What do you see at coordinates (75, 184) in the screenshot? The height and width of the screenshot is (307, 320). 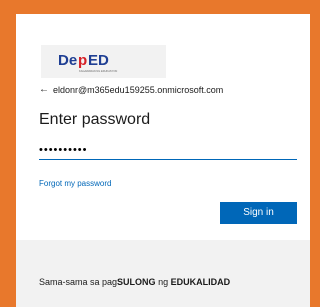 I see `forgot-password-link: Forgot my password` at bounding box center [75, 184].